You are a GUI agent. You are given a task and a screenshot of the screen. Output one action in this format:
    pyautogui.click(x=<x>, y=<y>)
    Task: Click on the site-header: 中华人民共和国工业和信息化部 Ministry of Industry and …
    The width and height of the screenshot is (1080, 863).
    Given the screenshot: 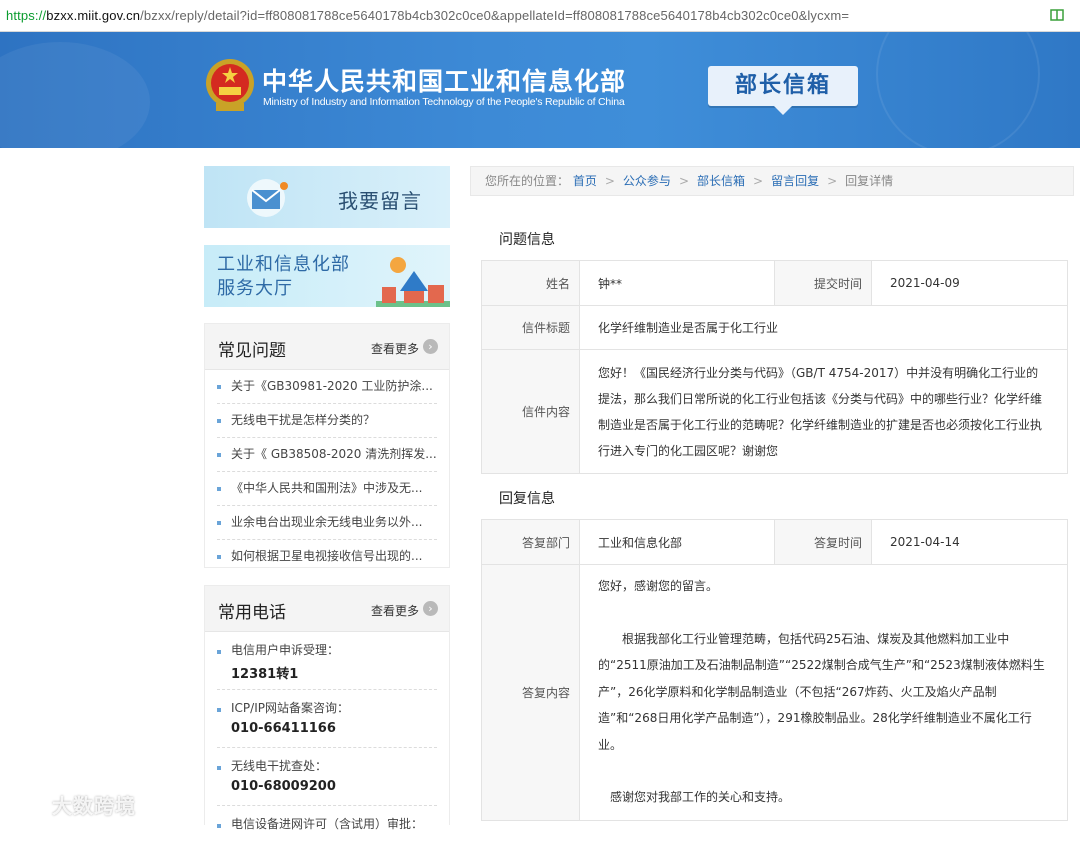 What is the action you would take?
    pyautogui.click(x=540, y=90)
    